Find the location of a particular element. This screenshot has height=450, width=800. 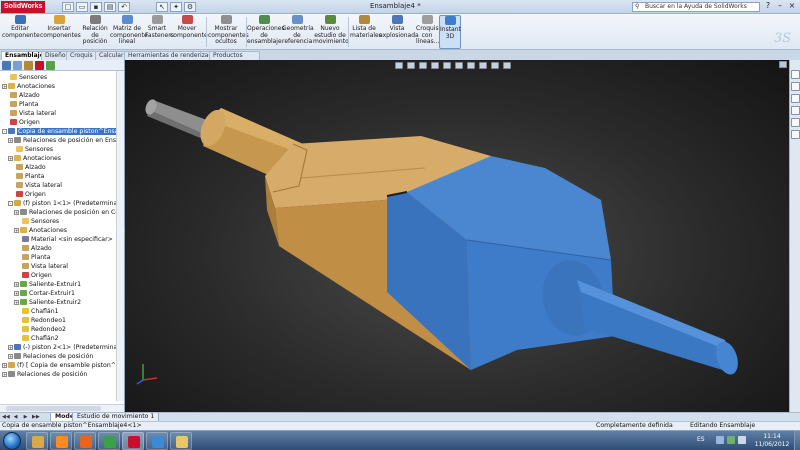

taskbar-app-firefox is located at coordinates (85, 441).